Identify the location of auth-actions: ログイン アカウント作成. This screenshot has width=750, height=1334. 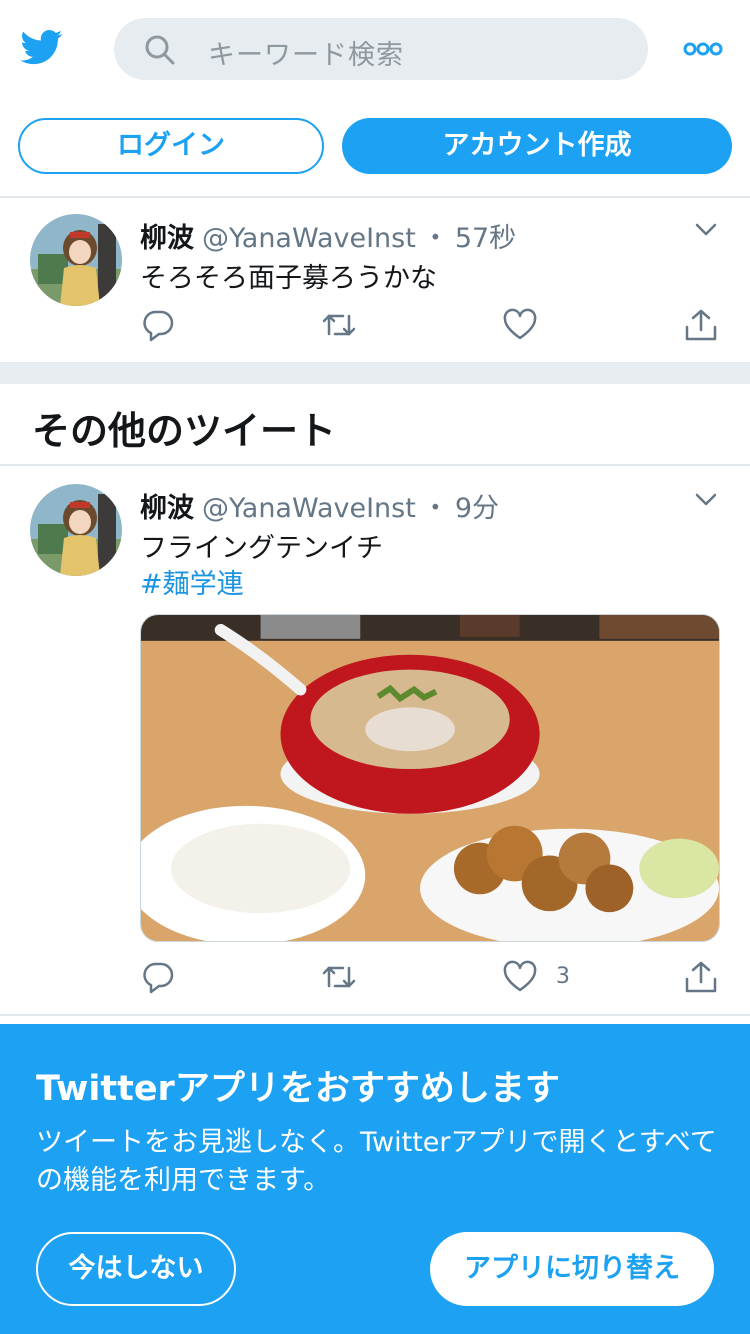
(375, 147).